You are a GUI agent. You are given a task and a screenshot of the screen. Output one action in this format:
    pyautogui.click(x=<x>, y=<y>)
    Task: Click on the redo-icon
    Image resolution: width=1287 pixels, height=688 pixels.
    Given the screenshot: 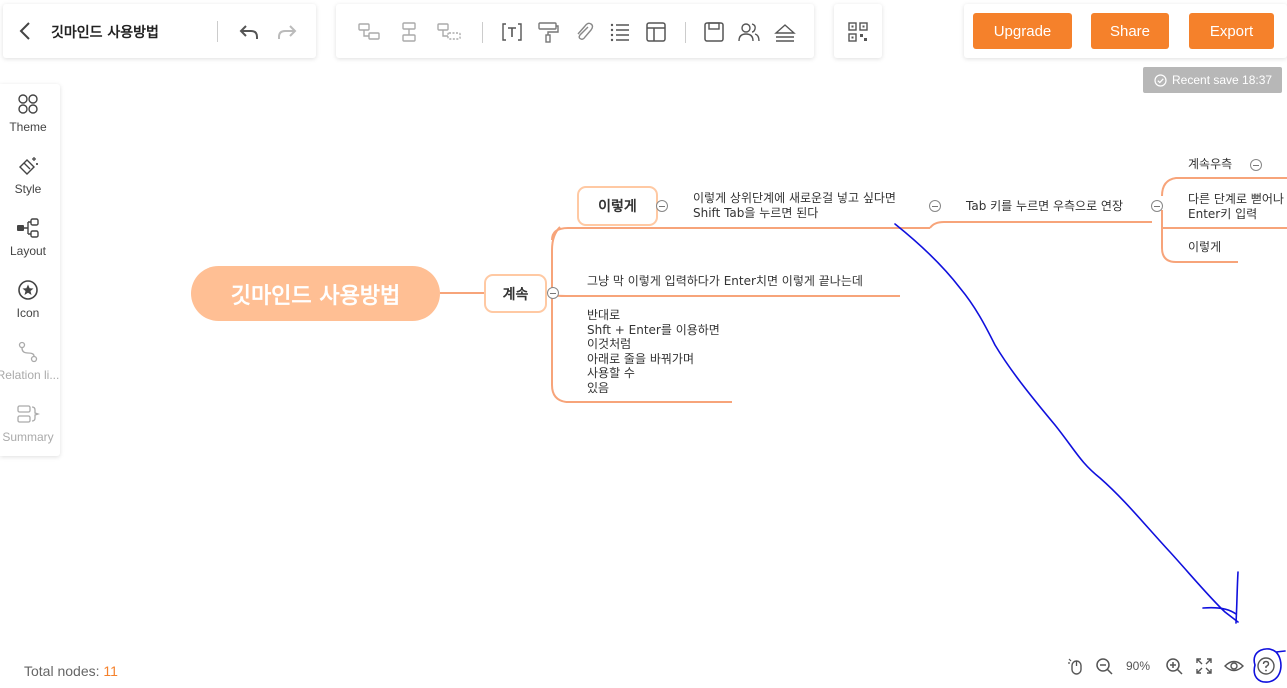 What is the action you would take?
    pyautogui.click(x=287, y=32)
    